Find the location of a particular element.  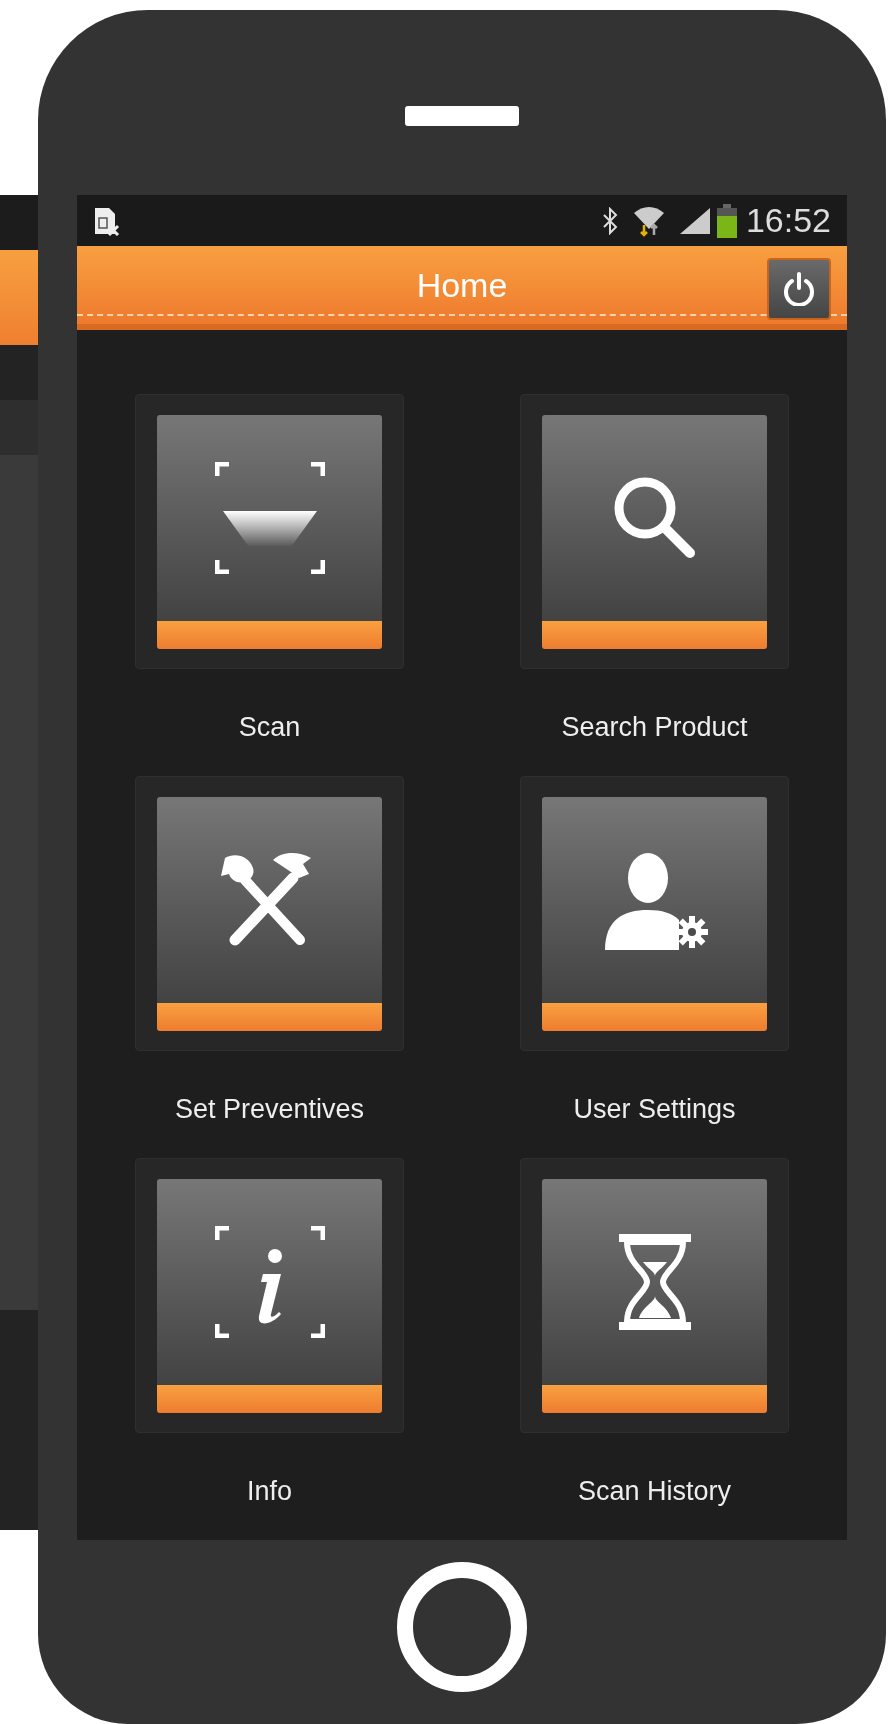

battery-icon is located at coordinates (726, 220).